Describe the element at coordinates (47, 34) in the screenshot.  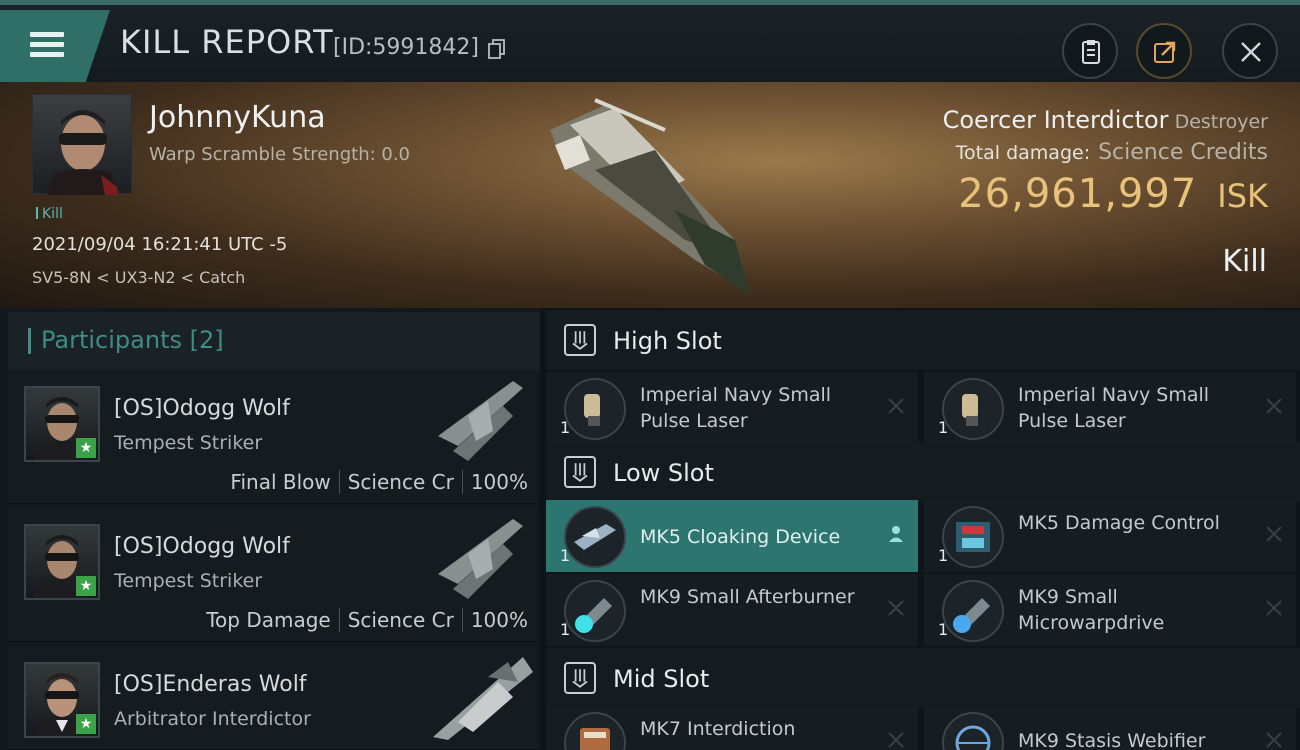
I see `menu-icon` at that location.